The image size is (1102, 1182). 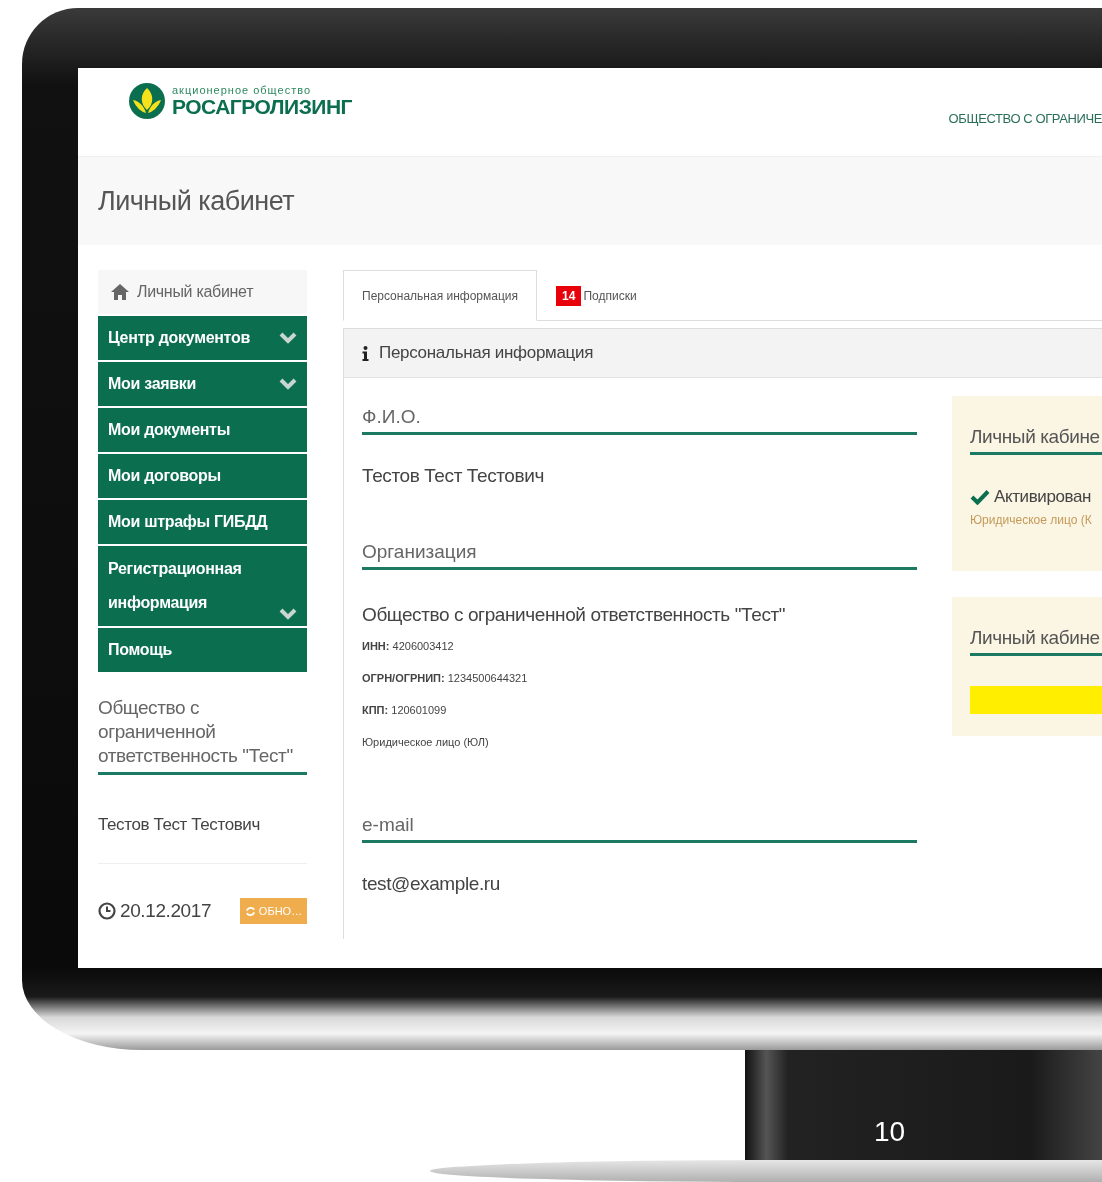 I want to click on count-badge: 14, so click(x=569, y=296).